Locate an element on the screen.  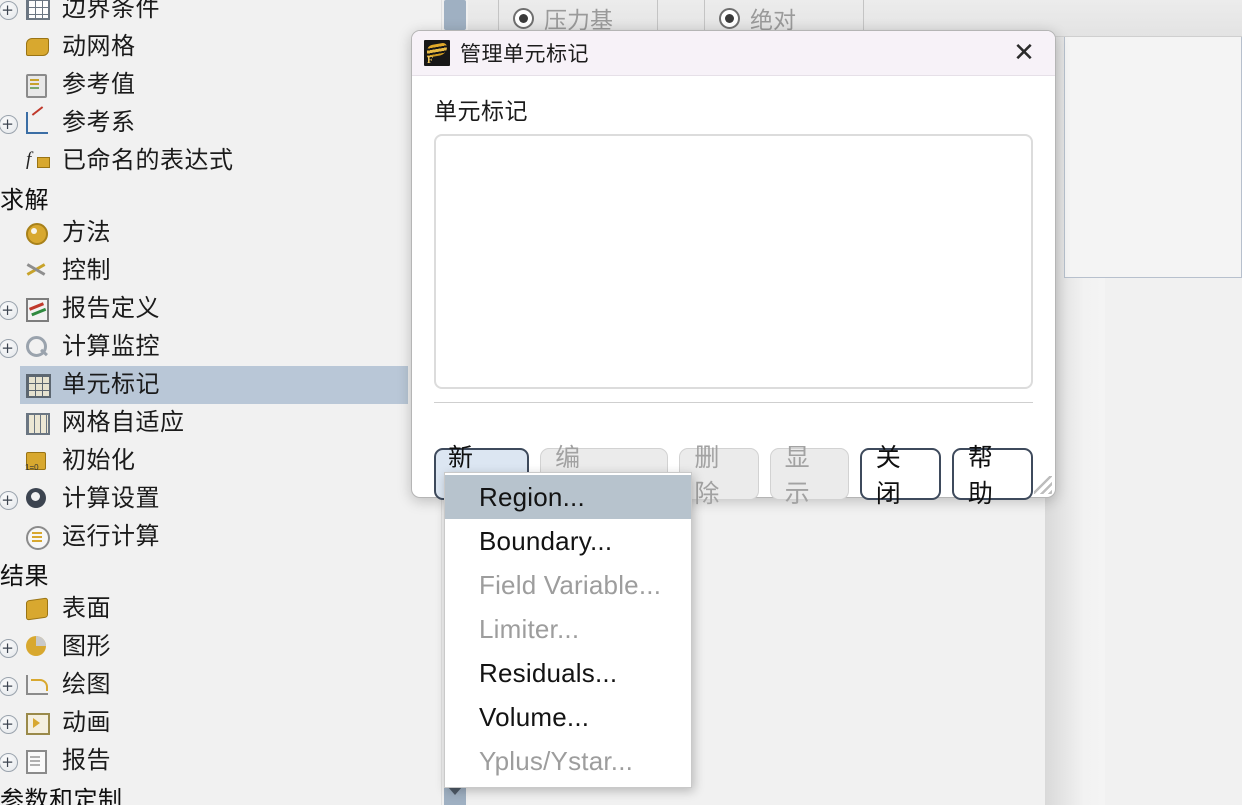
tree-section-header: 结果 is located at coordinates (222, 573).